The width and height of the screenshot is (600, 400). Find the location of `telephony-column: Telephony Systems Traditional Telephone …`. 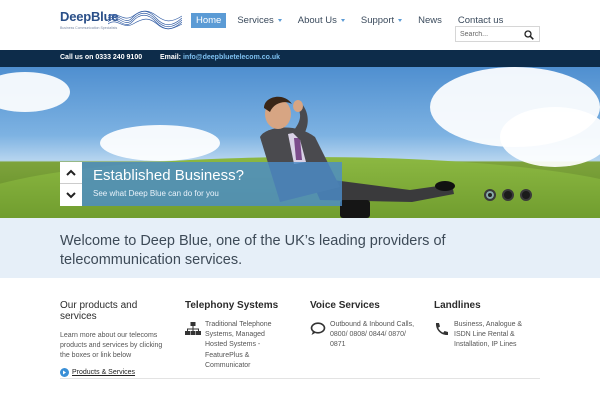

telephony-column: Telephony Systems Traditional Telephone … is located at coordinates (235, 335).